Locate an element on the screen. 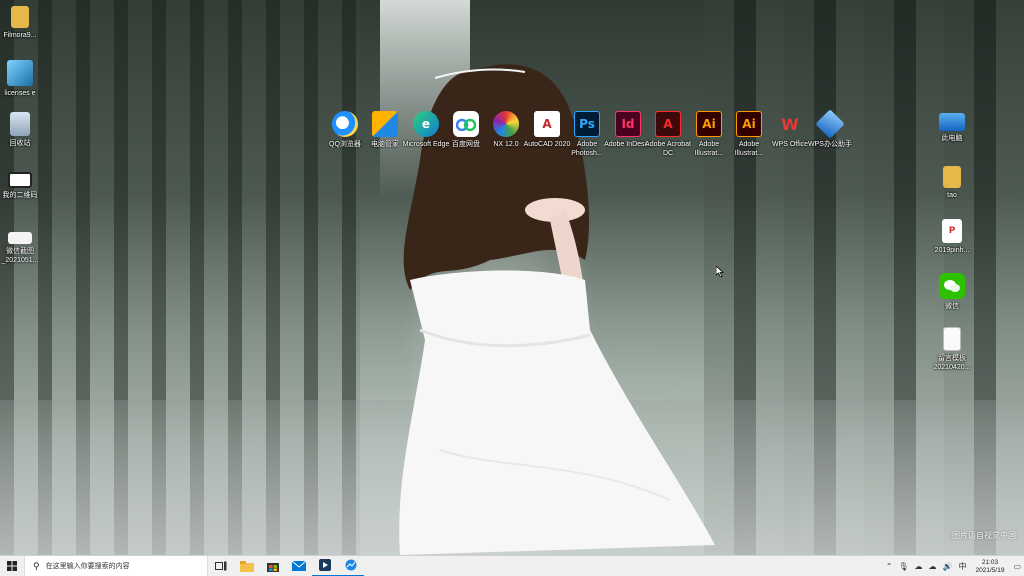  media-app-icon is located at coordinates (325, 565).